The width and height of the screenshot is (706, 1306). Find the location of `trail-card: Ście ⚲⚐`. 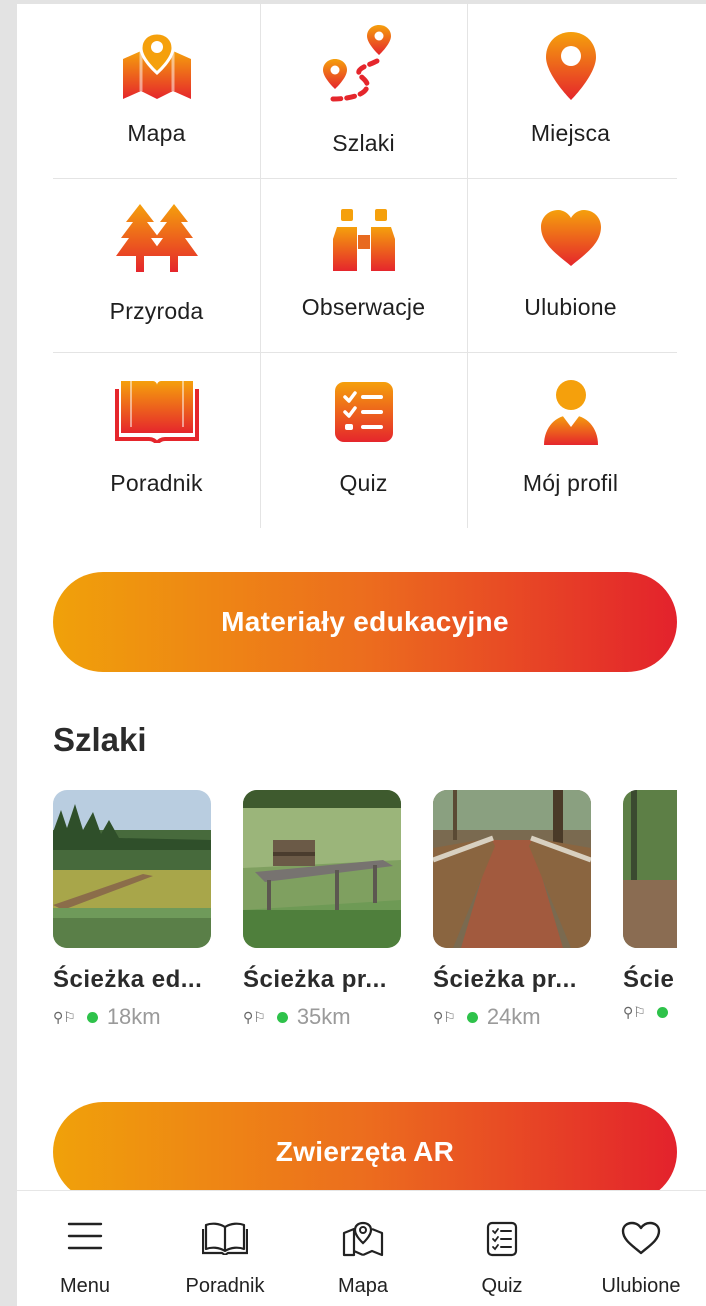

trail-card: Ście ⚲⚐ is located at coordinates (650, 905).